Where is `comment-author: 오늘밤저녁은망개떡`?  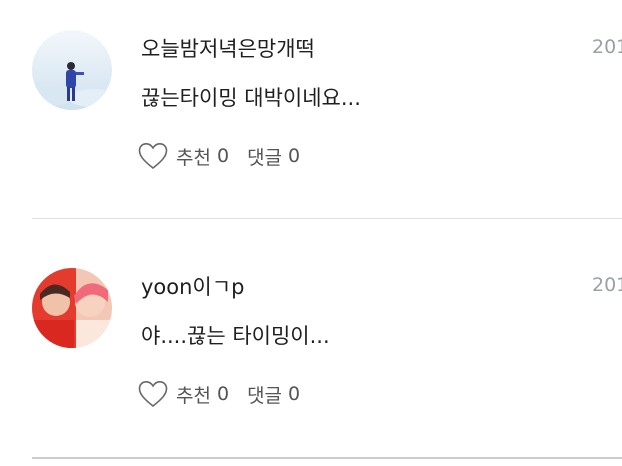 comment-author: 오늘밤저녁은망개떡 is located at coordinates (228, 48).